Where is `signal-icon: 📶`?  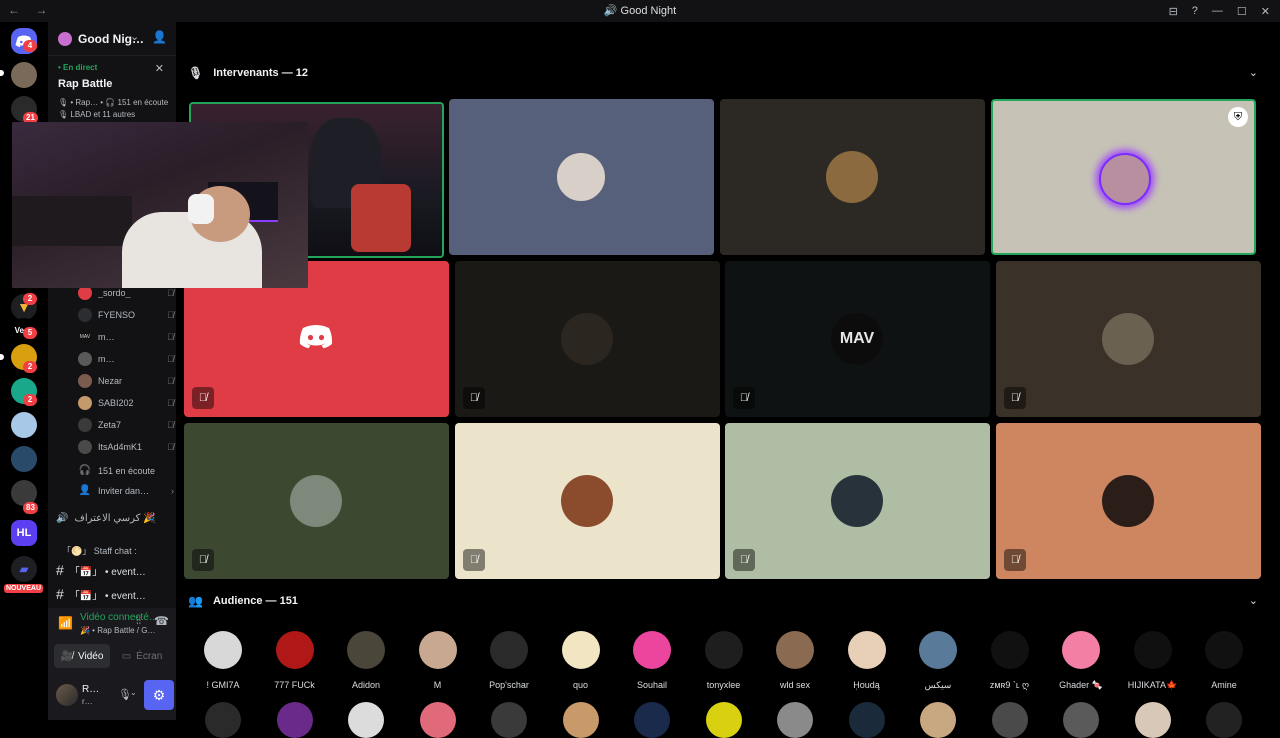 signal-icon: 📶 is located at coordinates (65, 623).